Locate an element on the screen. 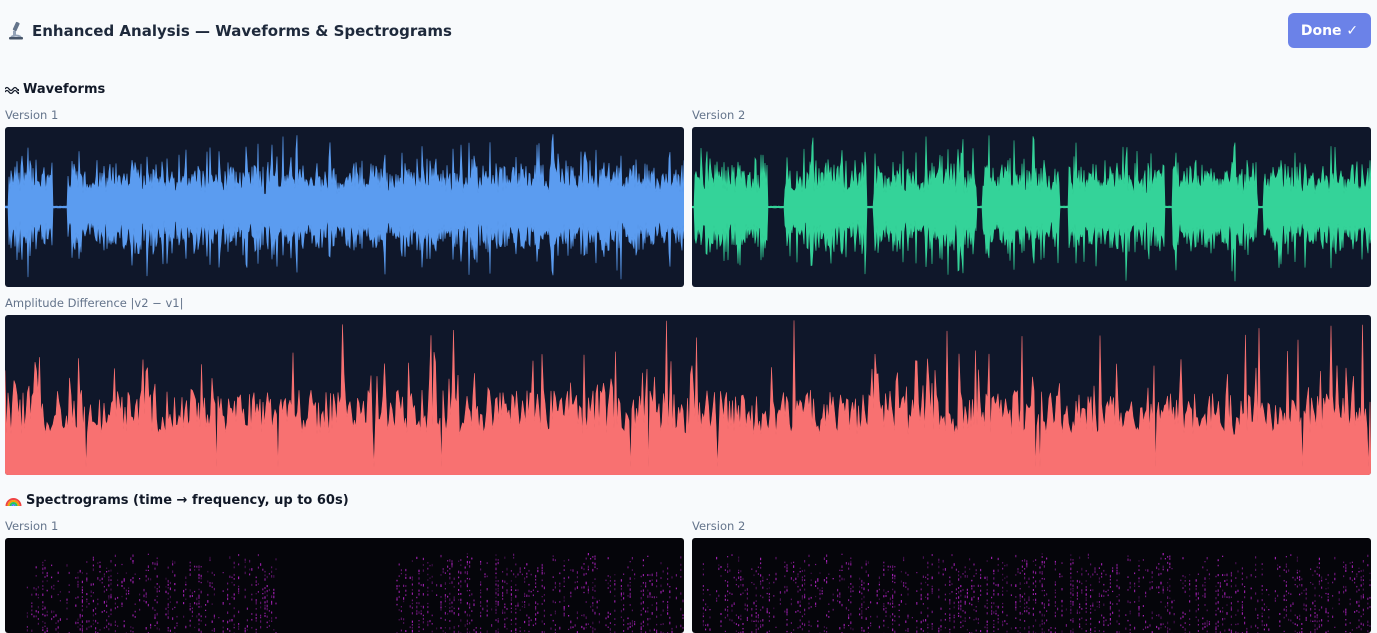 This screenshot has height=633, width=1377. waveforms-section-title: Waveforms is located at coordinates (55, 91).